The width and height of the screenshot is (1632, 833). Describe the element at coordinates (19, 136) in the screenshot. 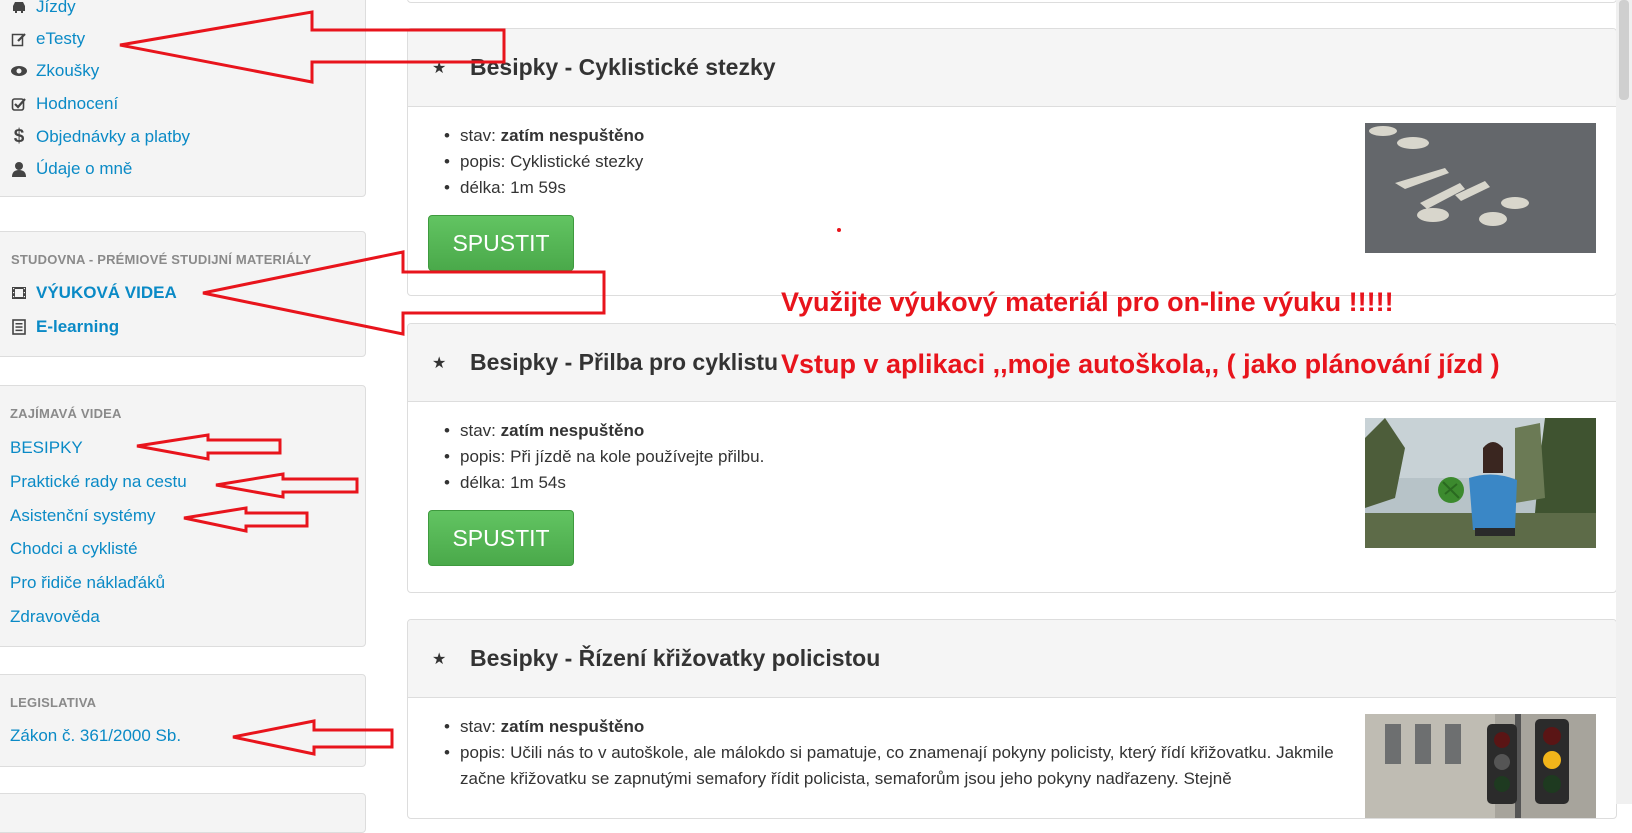

I see `dollar-icon: $` at that location.